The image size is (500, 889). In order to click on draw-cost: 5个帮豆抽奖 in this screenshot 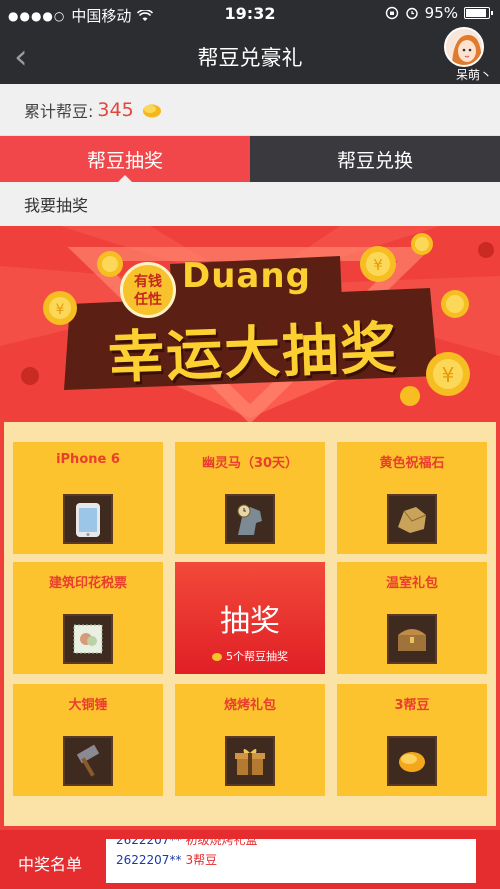, I will do `click(250, 656)`.